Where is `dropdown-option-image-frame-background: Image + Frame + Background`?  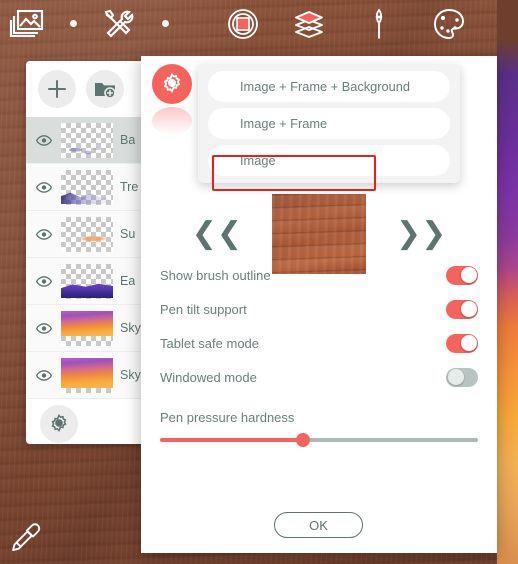
dropdown-option-image-frame-background: Image + Frame + Background is located at coordinates (329, 86).